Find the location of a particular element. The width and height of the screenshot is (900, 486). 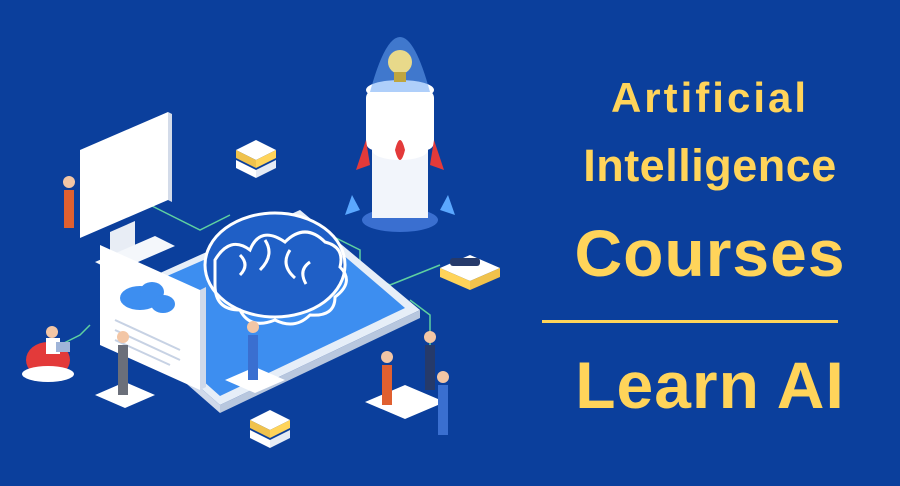

headline-line-4: Learn AI is located at coordinates (710, 385).